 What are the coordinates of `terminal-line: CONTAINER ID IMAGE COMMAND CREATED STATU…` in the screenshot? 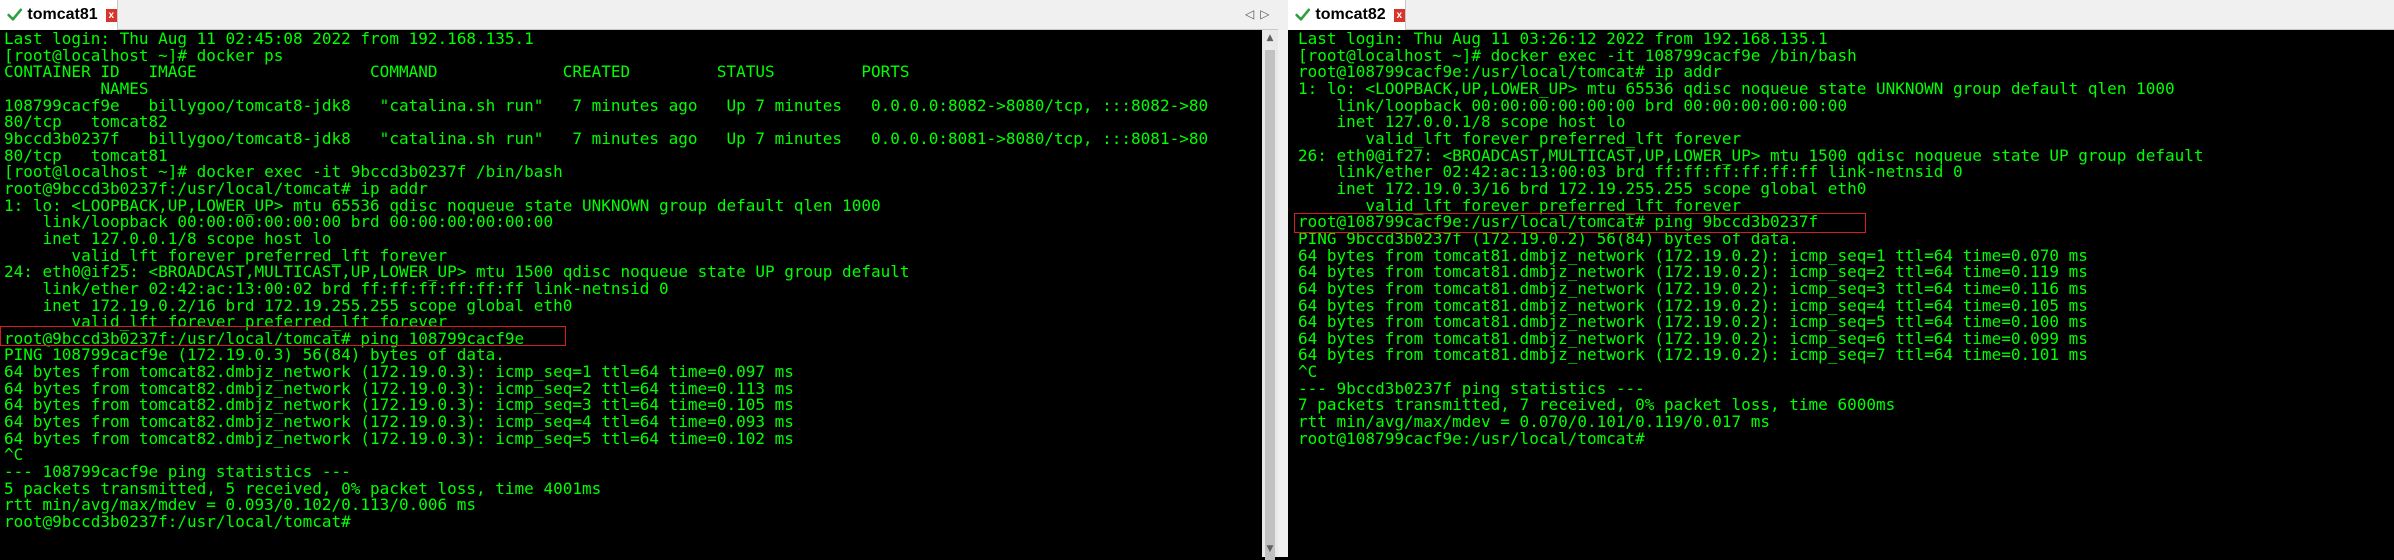 It's located at (457, 72).